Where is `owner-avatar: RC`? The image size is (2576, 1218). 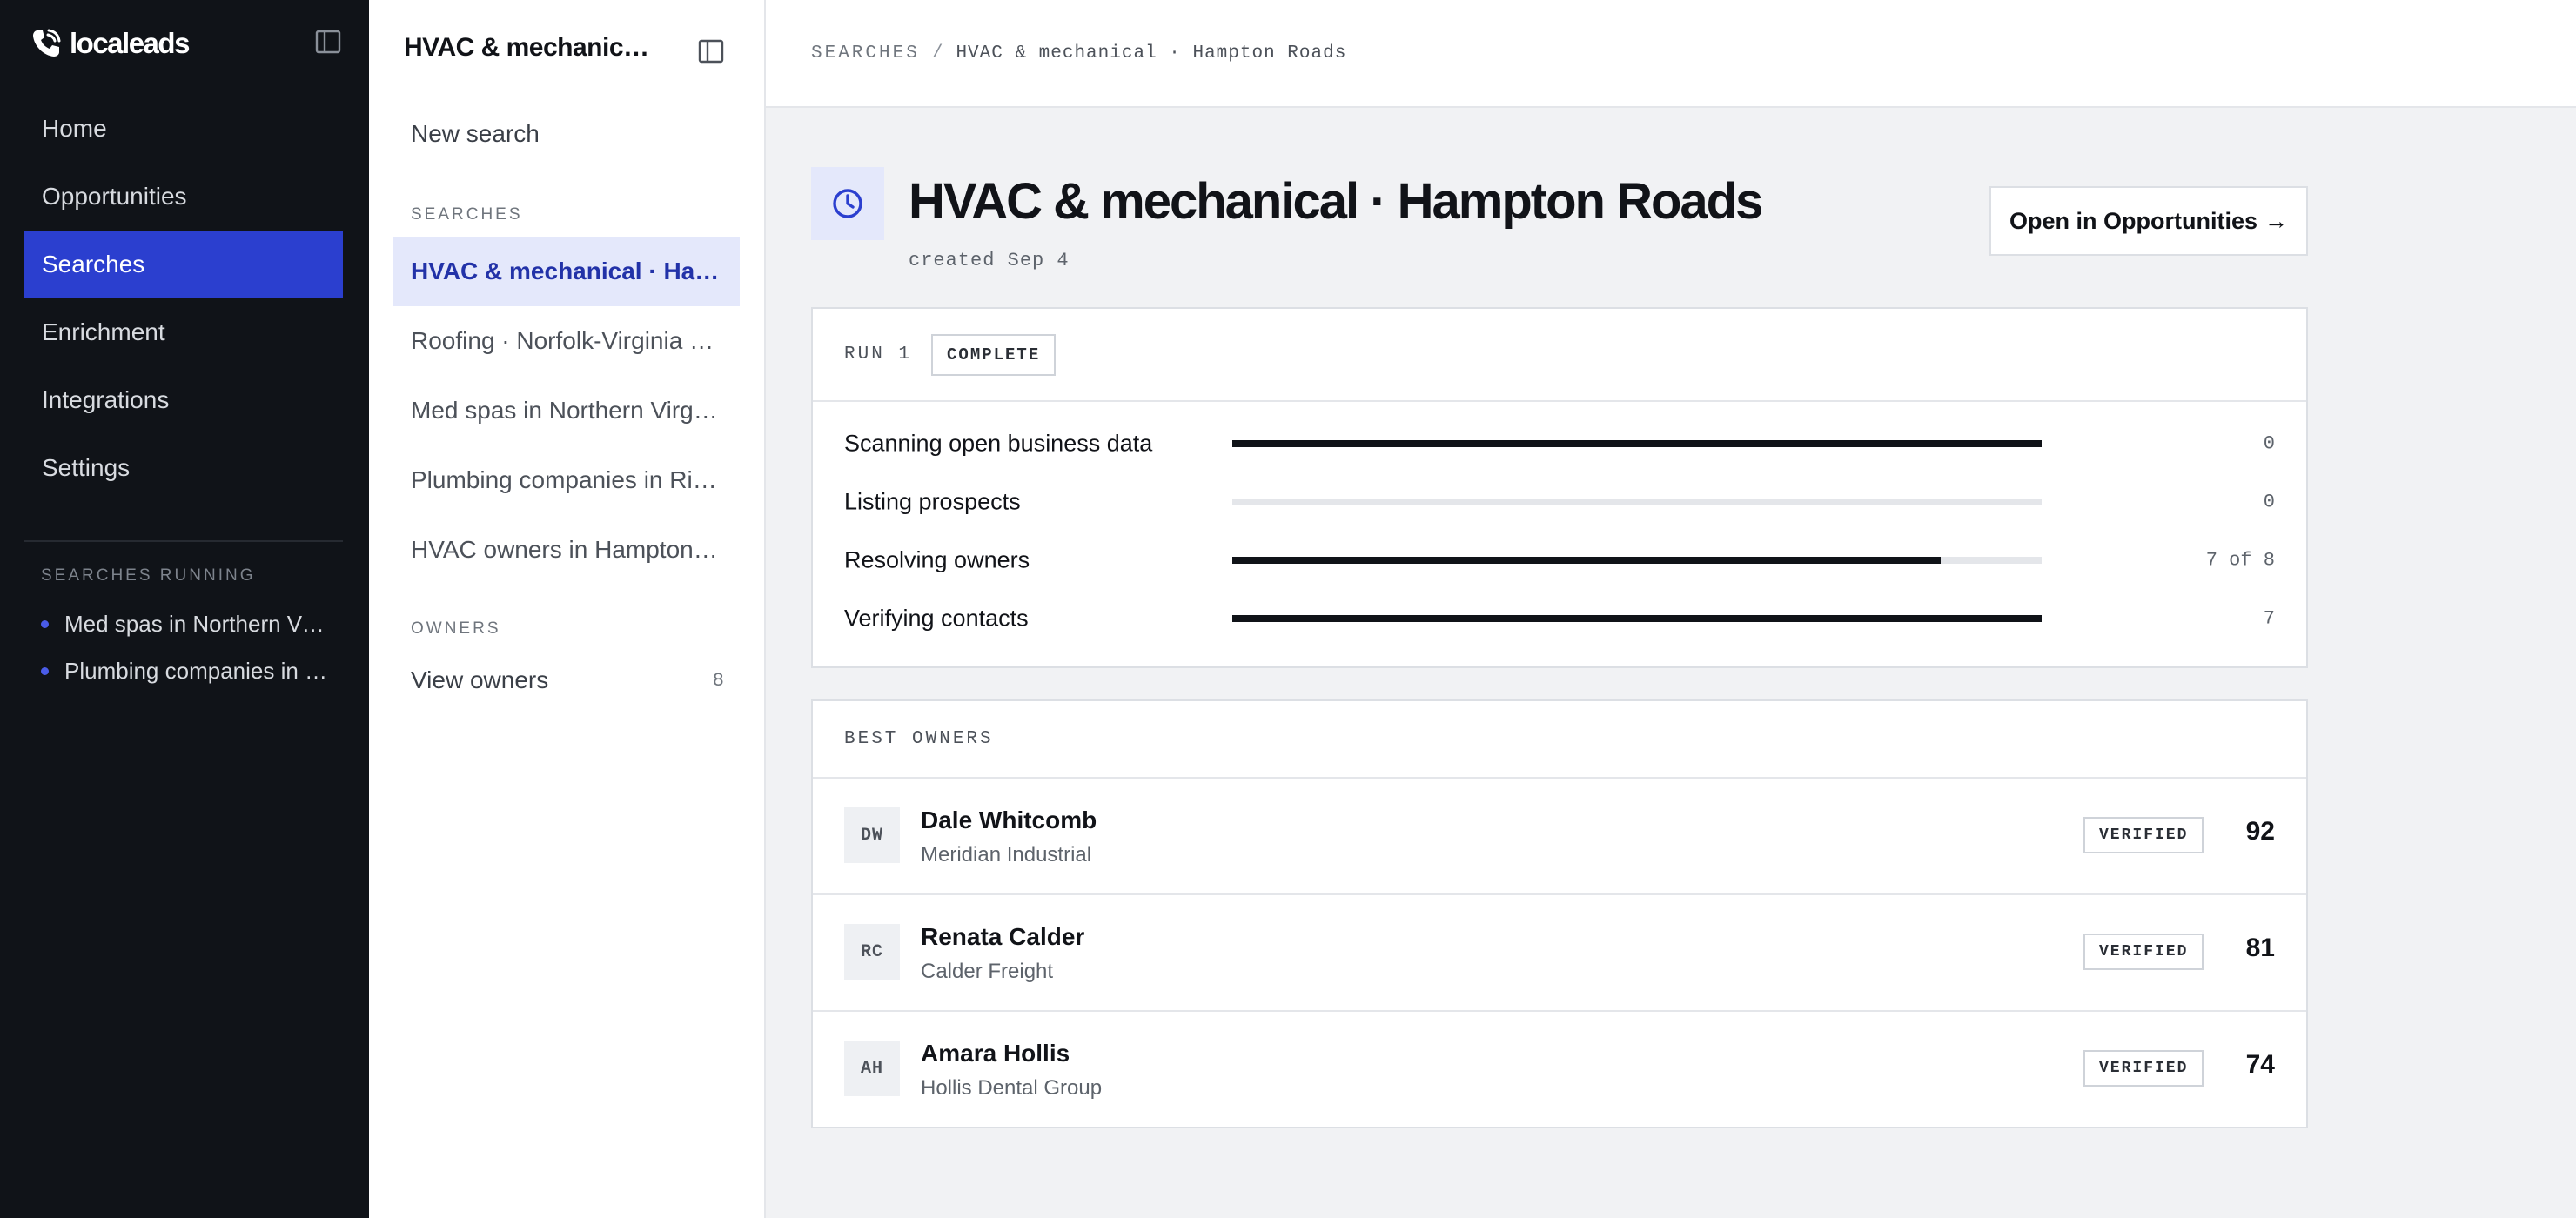 owner-avatar: RC is located at coordinates (872, 952).